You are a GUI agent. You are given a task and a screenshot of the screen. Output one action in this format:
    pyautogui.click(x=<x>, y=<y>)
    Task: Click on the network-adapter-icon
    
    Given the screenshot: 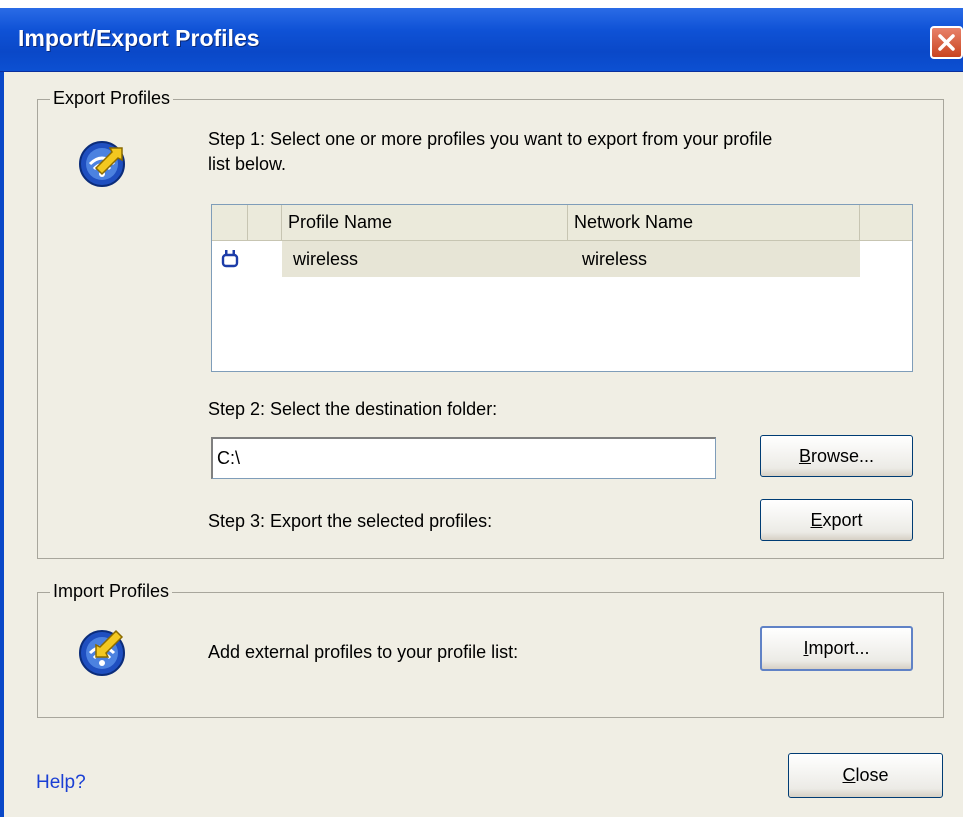 What is the action you would take?
    pyautogui.click(x=230, y=259)
    